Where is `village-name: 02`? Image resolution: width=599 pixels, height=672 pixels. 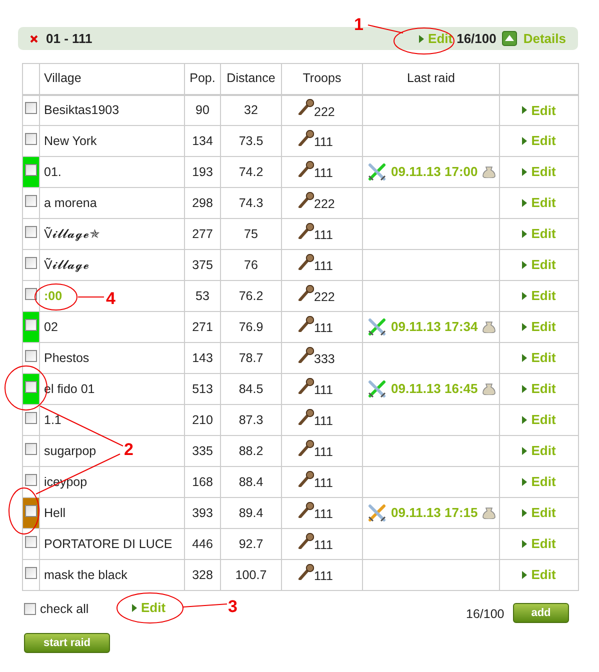
village-name: 02 is located at coordinates (51, 327).